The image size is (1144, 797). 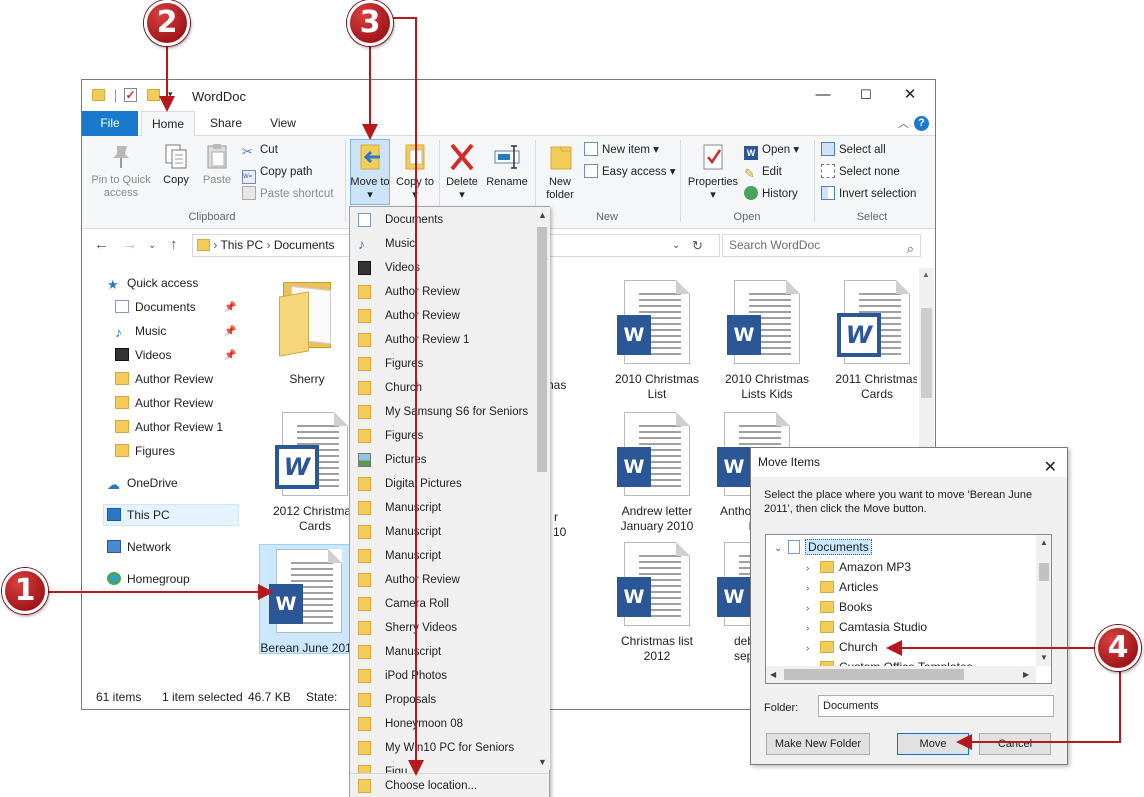 What do you see at coordinates (442, 244) in the screenshot?
I see `move-to-menu-item: ♪ Music` at bounding box center [442, 244].